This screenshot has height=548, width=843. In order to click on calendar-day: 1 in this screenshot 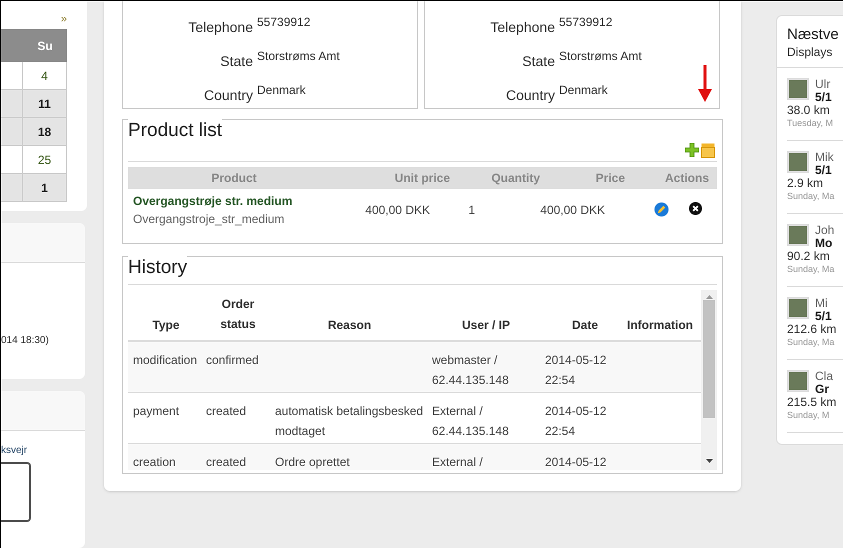, I will do `click(45, 187)`.